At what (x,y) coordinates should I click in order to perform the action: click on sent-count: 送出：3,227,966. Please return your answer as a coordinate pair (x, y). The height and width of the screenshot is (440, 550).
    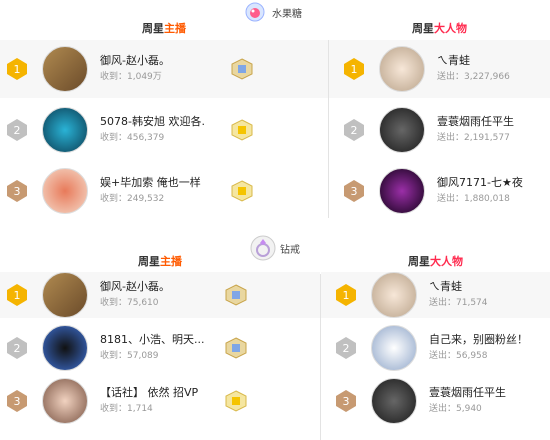
    Looking at the image, I should click on (473, 77).